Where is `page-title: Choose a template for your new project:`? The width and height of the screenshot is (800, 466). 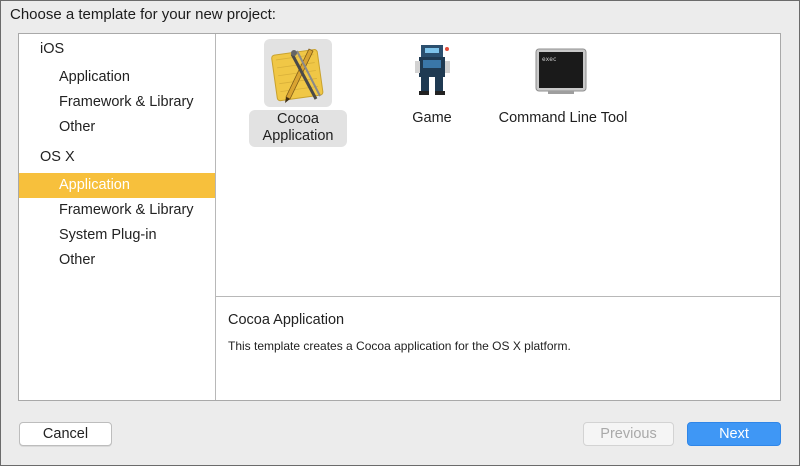 page-title: Choose a template for your new project: is located at coordinates (143, 14).